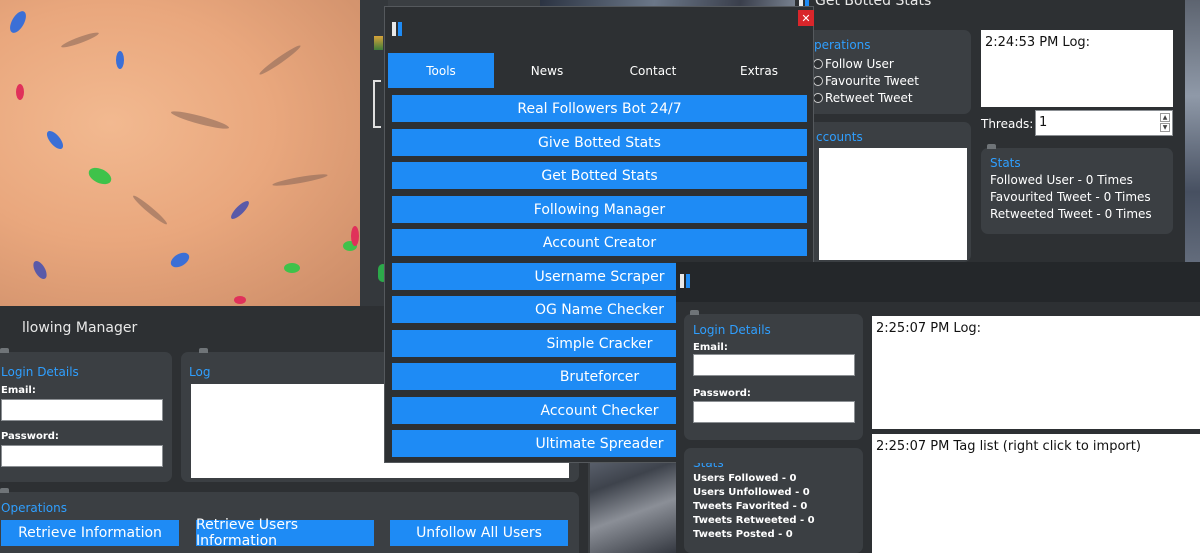  Describe the element at coordinates (599, 175) in the screenshot. I see `tool-get-botted-stats-button: Get Botted Stats` at that location.